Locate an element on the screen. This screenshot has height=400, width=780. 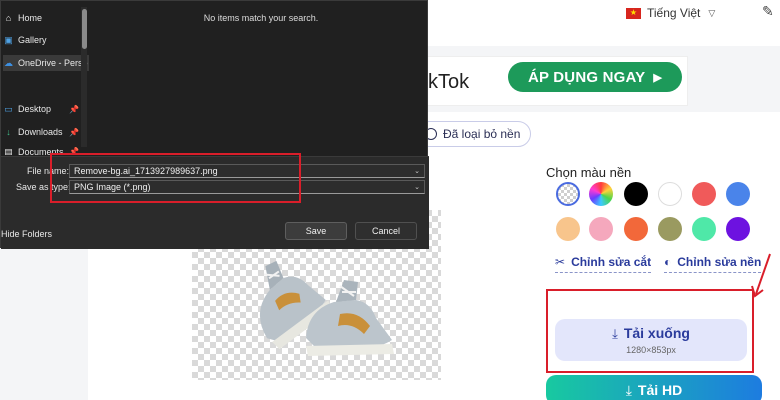
swatch-rainbow is located at coordinates (601, 194).